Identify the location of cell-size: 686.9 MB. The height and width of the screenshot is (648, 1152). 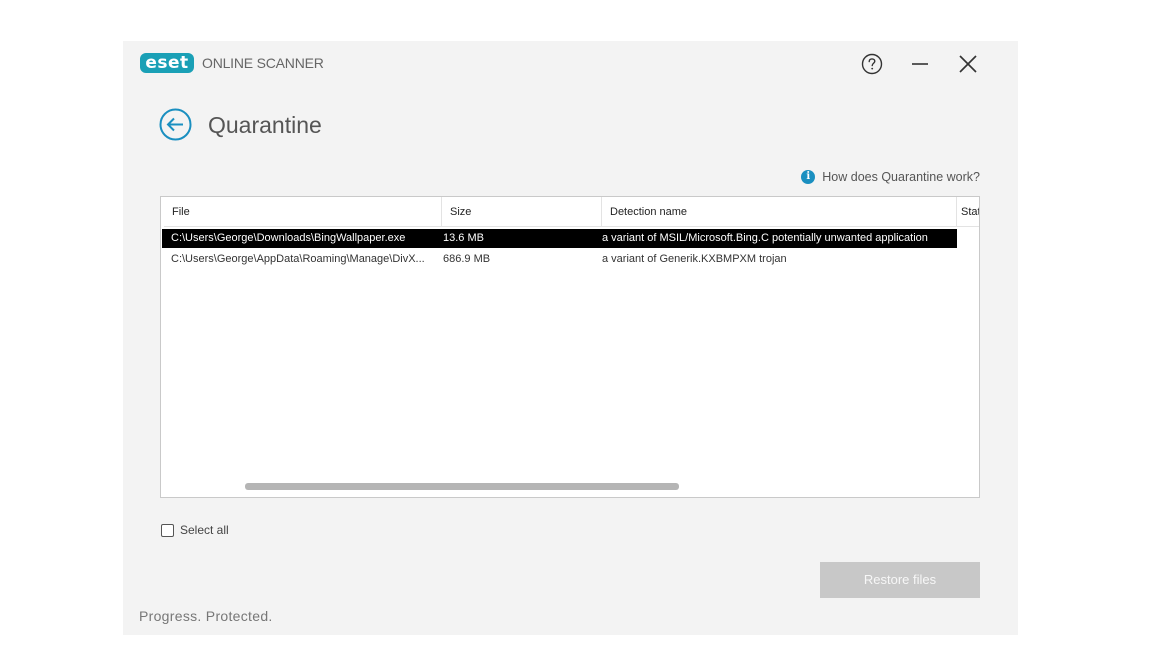
(467, 259).